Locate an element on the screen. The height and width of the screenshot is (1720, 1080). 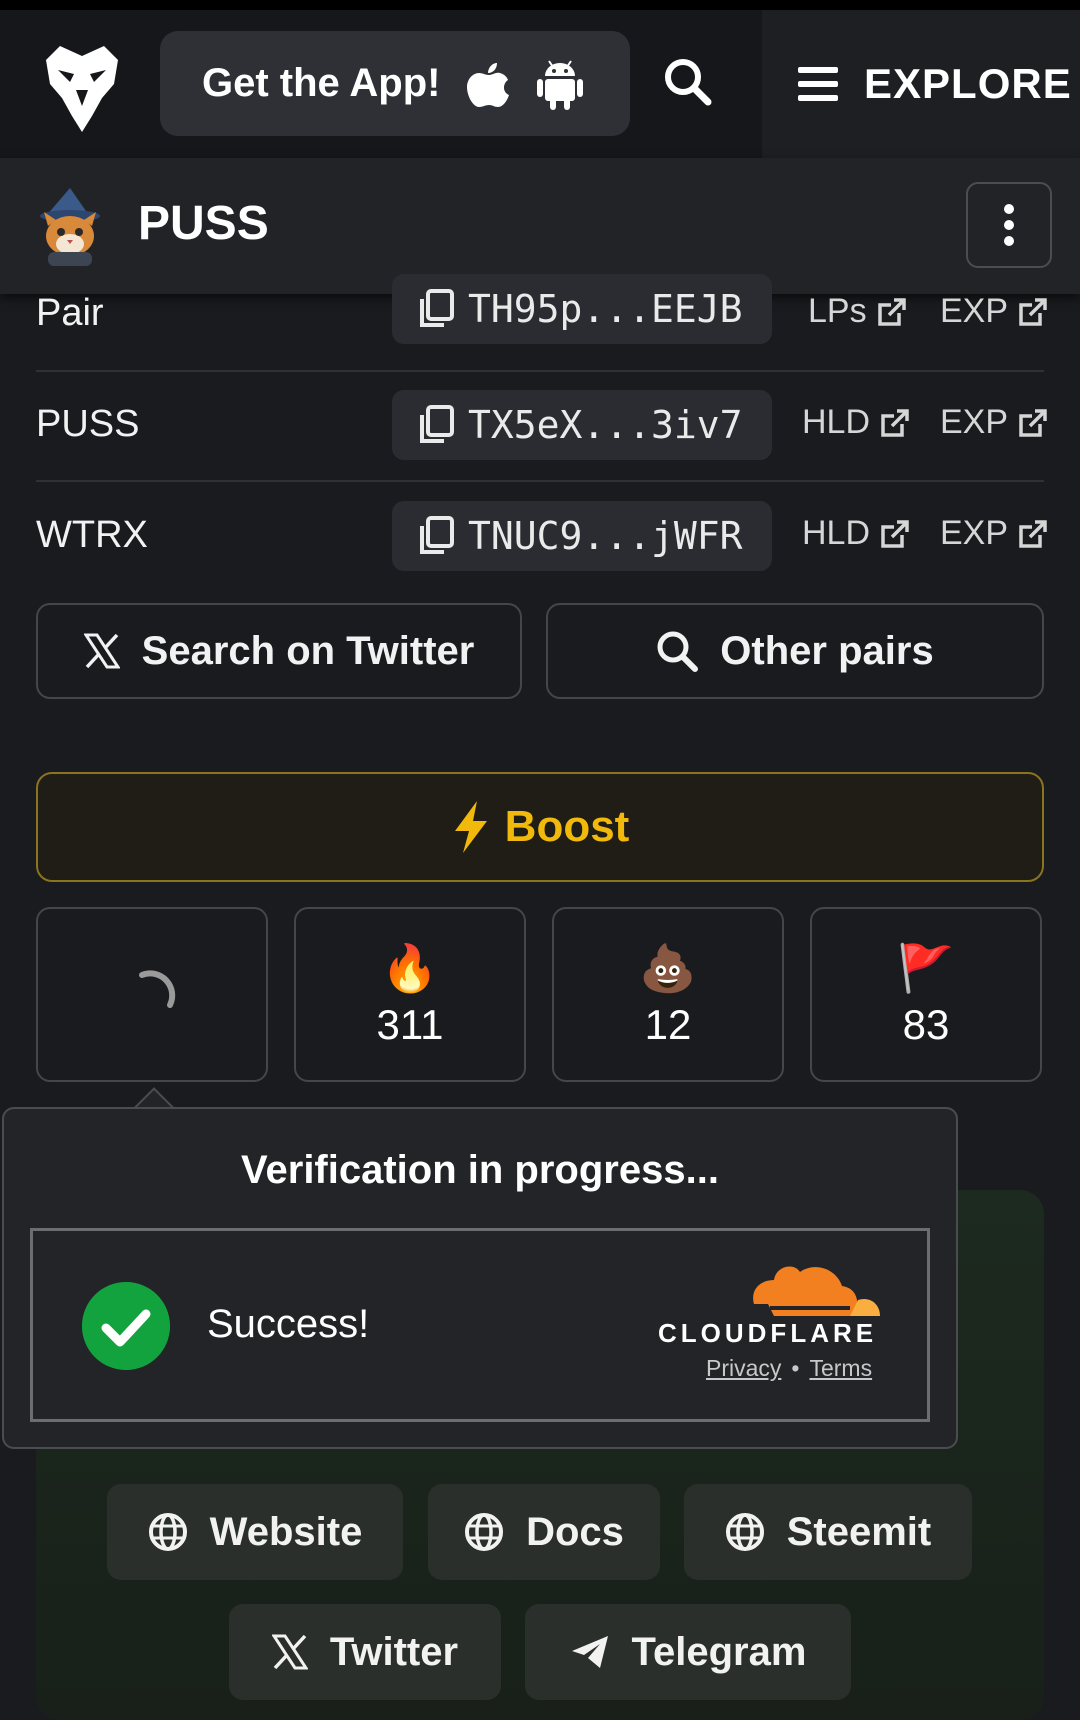
search-twitter-button: Search on Twitter is located at coordinates (279, 651).